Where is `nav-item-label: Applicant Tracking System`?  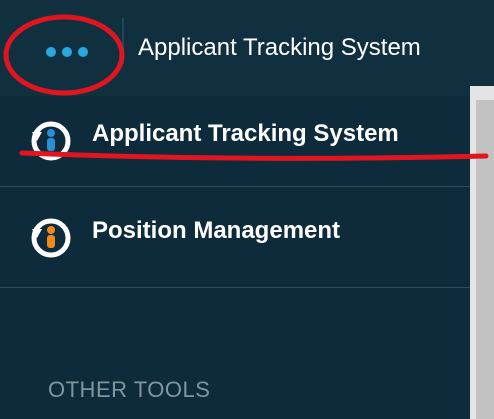
nav-item-label: Applicant Tracking System is located at coordinates (245, 133).